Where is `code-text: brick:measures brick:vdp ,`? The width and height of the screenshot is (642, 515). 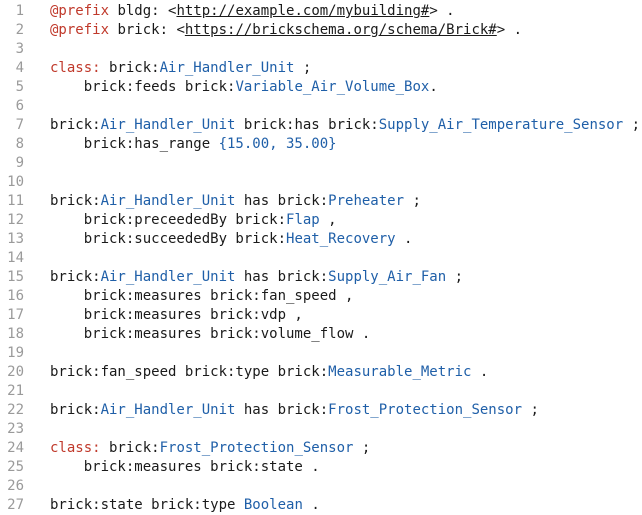 code-text: brick:measures brick:vdp , is located at coordinates (176, 315).